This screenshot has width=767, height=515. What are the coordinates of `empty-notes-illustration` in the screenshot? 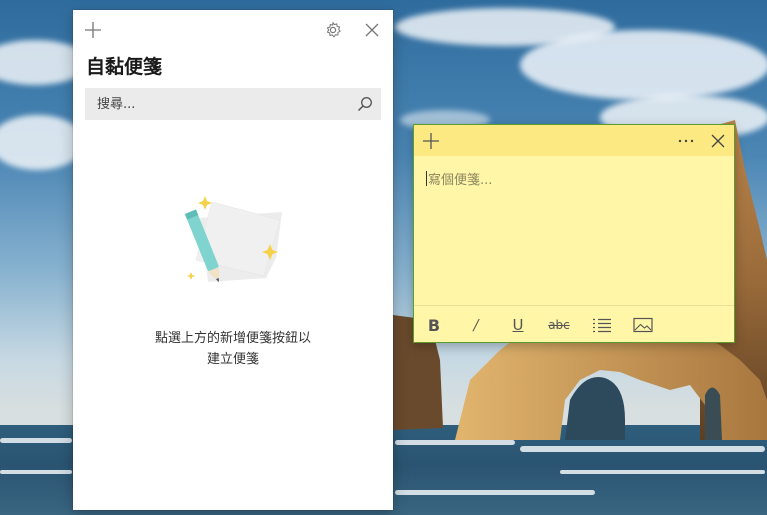 It's located at (233, 239).